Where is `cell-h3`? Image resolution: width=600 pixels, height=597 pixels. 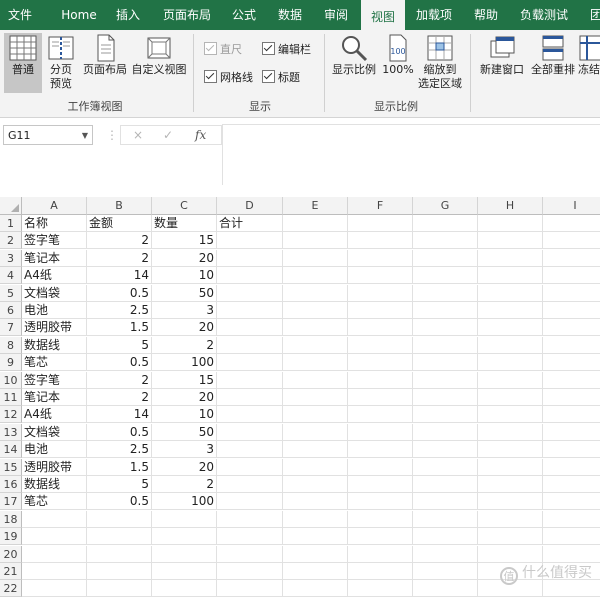 cell-h3 is located at coordinates (510, 258).